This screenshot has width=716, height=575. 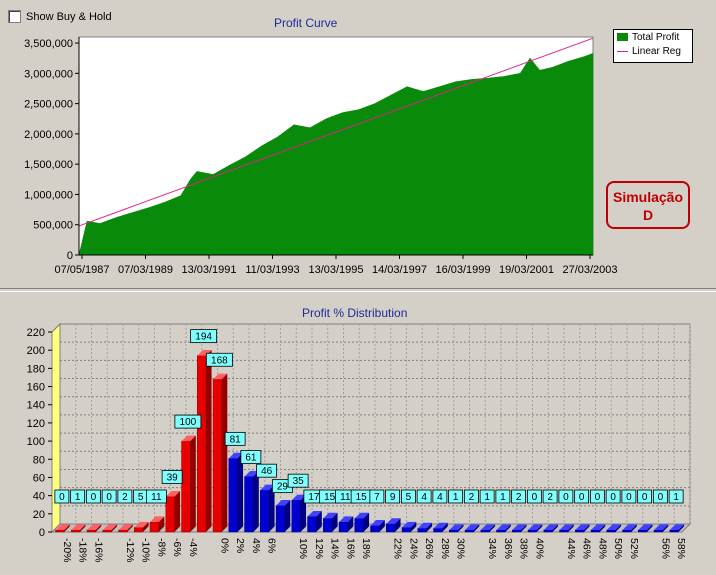 What do you see at coordinates (36, 442) in the screenshot?
I see `y-tick-label: 100` at bounding box center [36, 442].